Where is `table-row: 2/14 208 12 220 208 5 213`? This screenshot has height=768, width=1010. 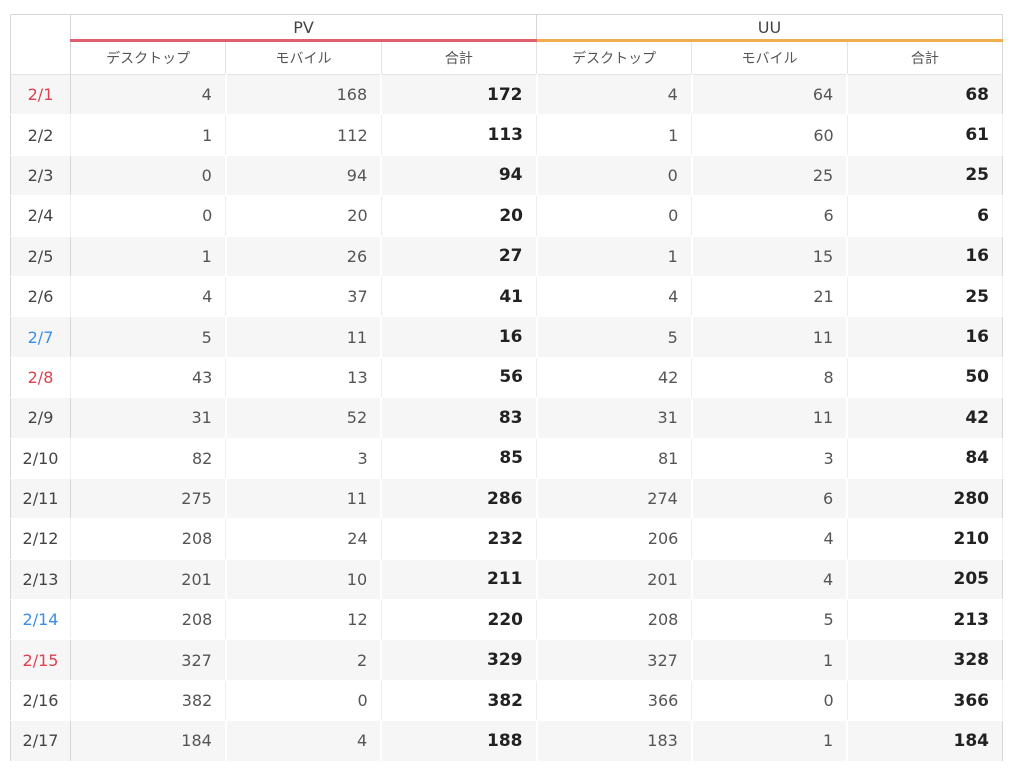 table-row: 2/14 208 12 220 208 5 213 is located at coordinates (507, 620).